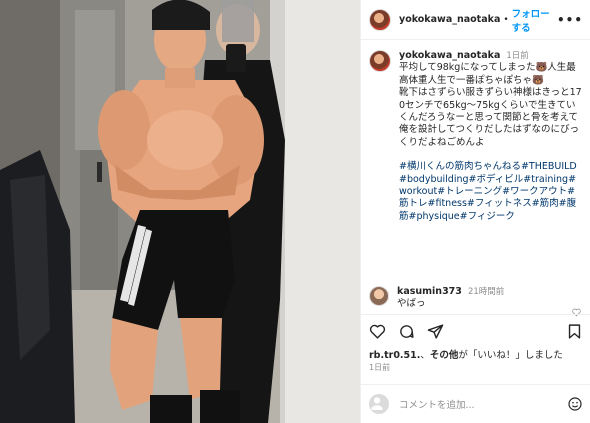  I want to click on share-send-icon, so click(435, 331).